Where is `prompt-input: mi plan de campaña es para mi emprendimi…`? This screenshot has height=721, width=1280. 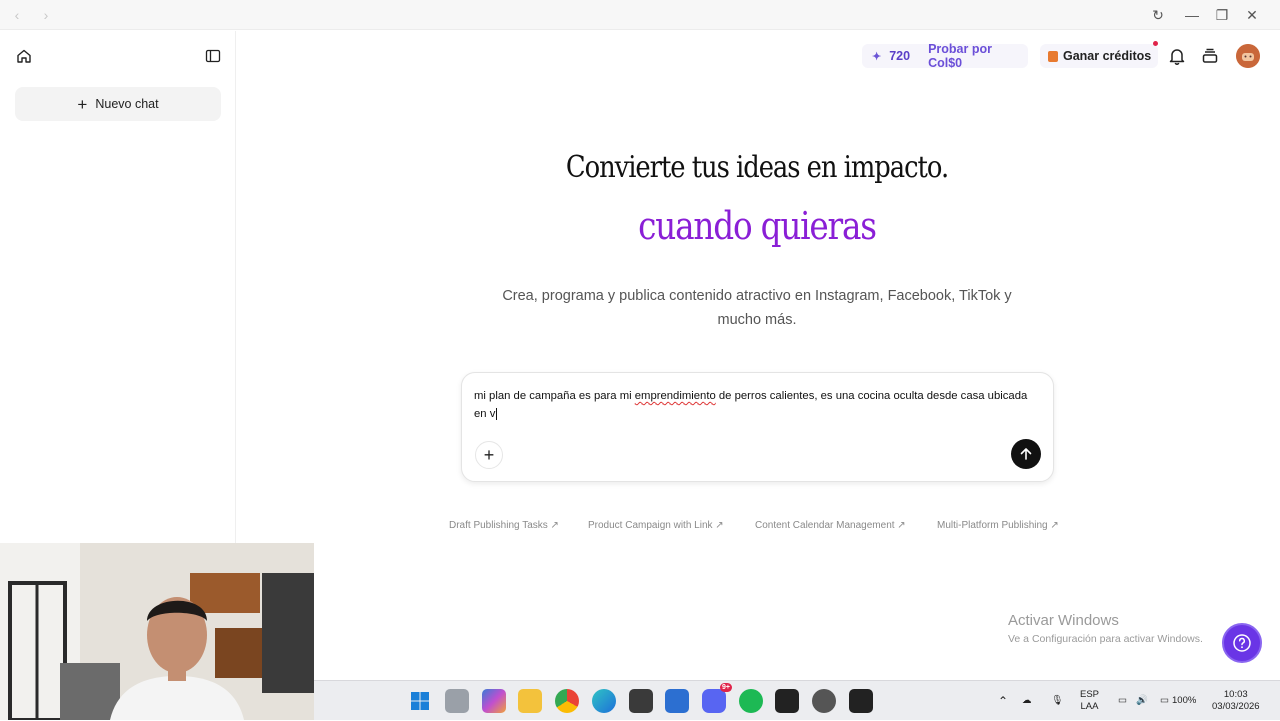
prompt-input: mi plan de campaña es para mi emprendimi… is located at coordinates (754, 405).